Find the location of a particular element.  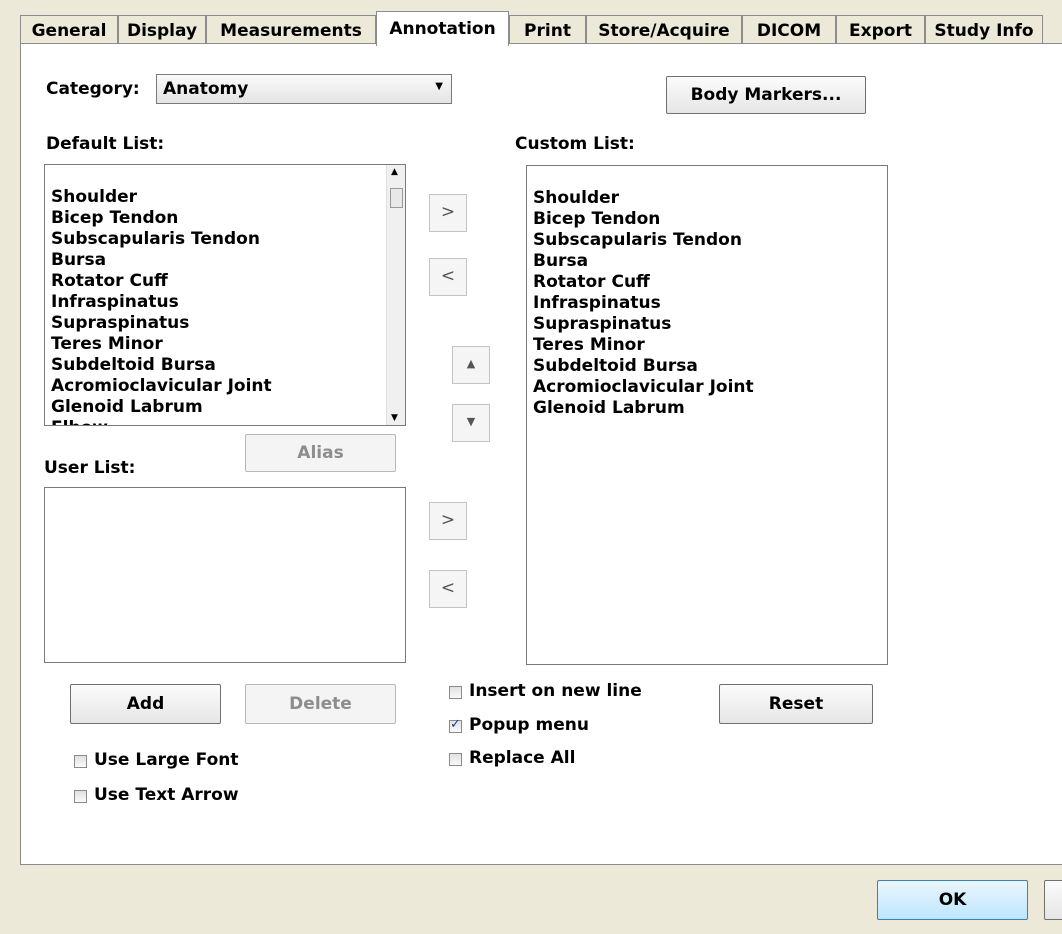

cancel-button-partial is located at coordinates (1053, 900).